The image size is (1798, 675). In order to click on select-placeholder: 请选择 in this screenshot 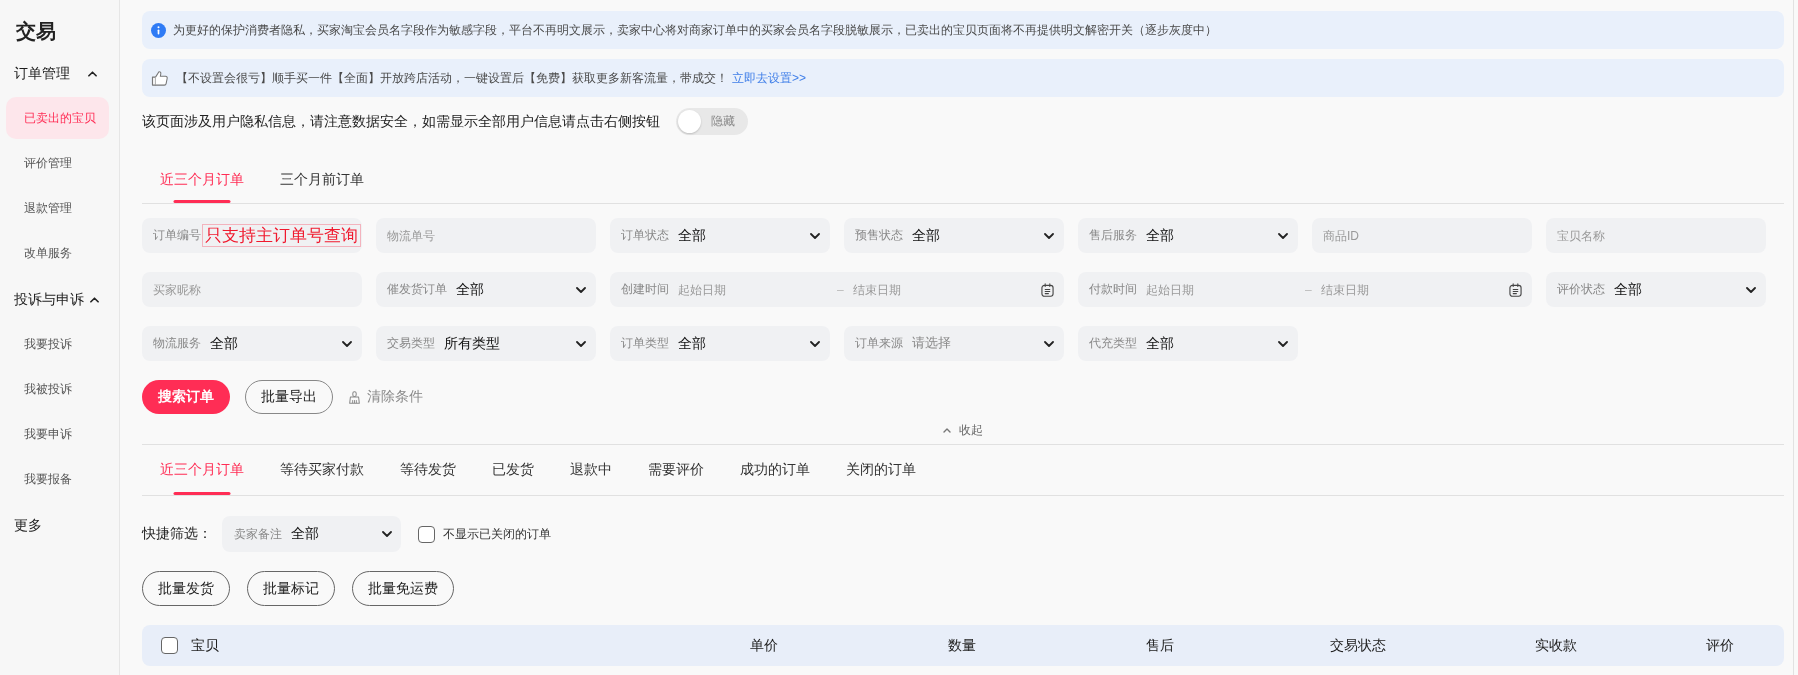, I will do `click(931, 343)`.